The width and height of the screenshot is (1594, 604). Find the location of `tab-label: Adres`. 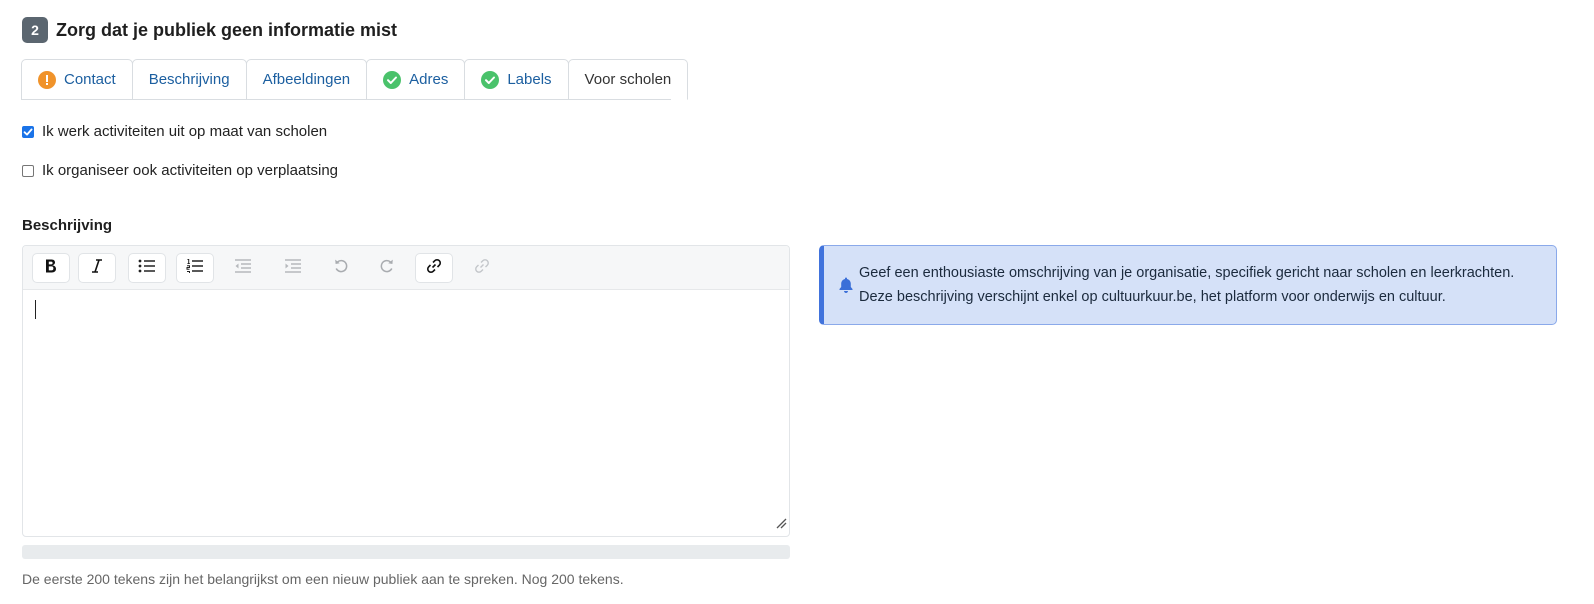

tab-label: Adres is located at coordinates (429, 79).